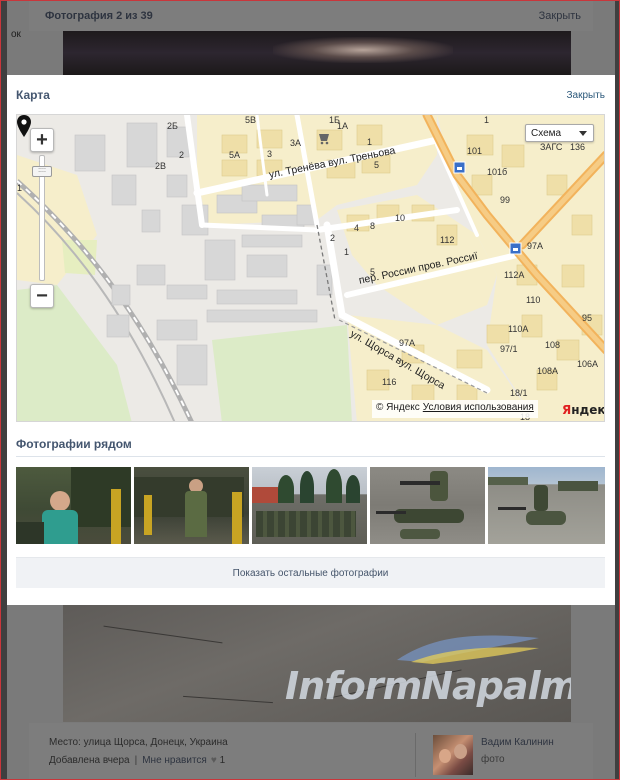 This screenshot has width=620, height=780. Describe the element at coordinates (235, 155) in the screenshot. I see `house-5a-label: 5А` at that location.